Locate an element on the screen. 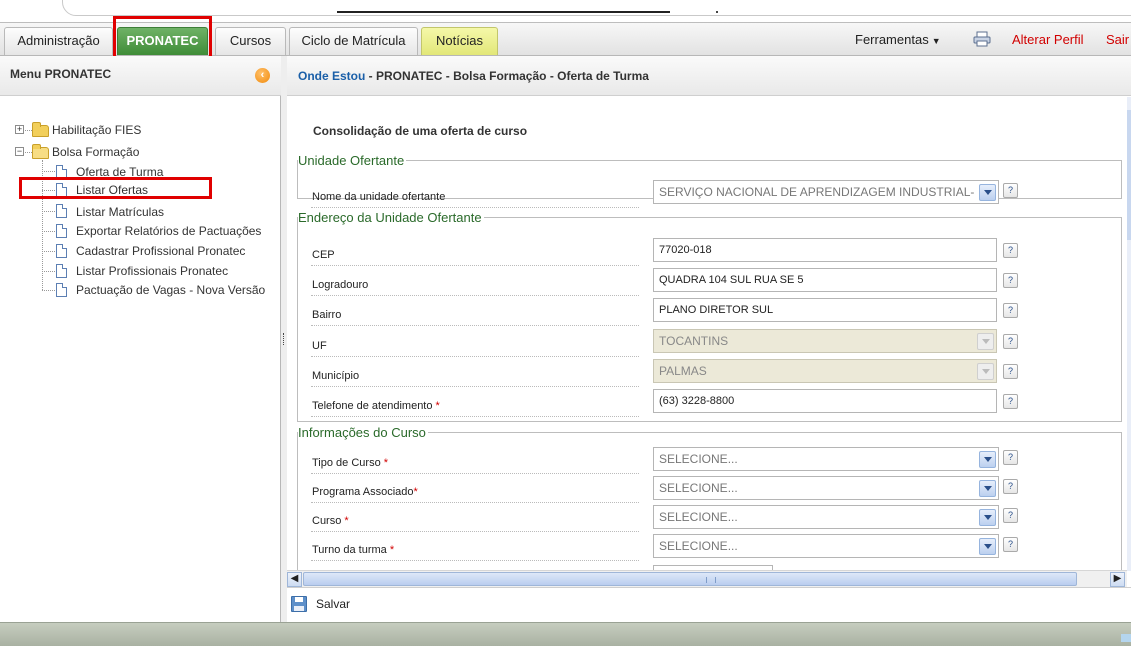  tools-menu-label: Ferramentas is located at coordinates (892, 39).